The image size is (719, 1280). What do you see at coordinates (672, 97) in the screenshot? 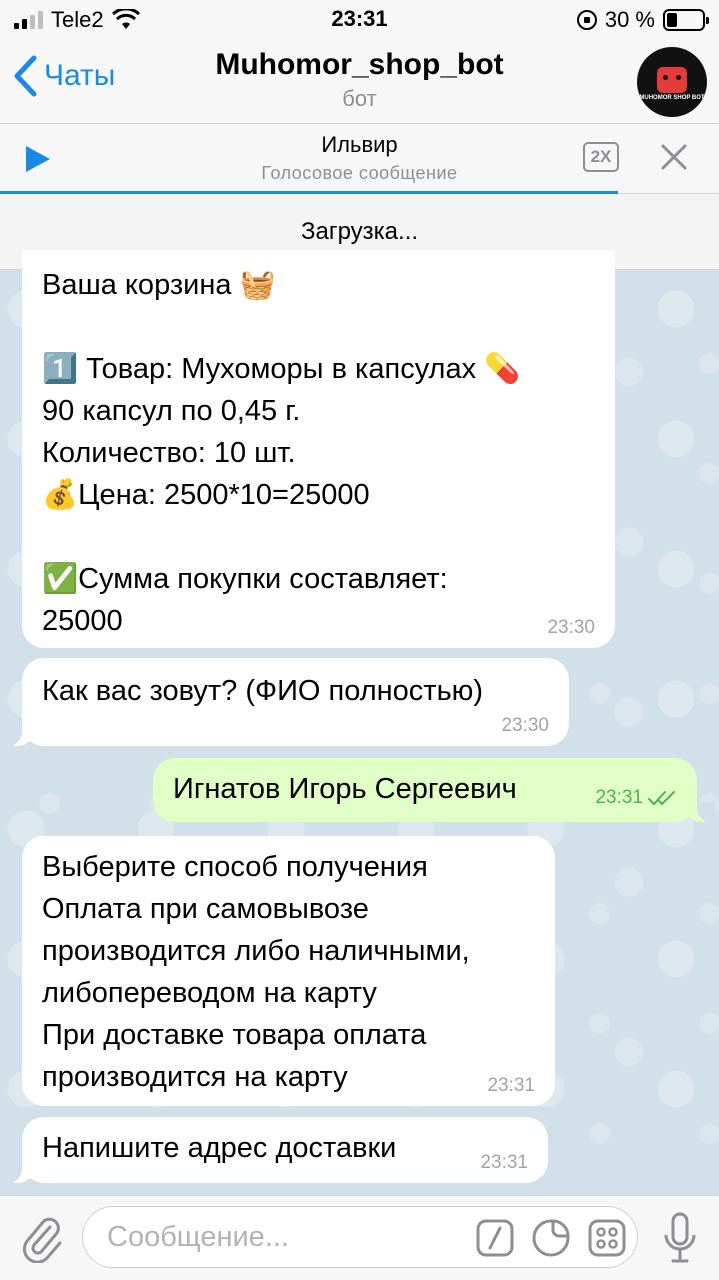
I see `avatar-logo-text: MUHOMOR SHOP BOT` at bounding box center [672, 97].